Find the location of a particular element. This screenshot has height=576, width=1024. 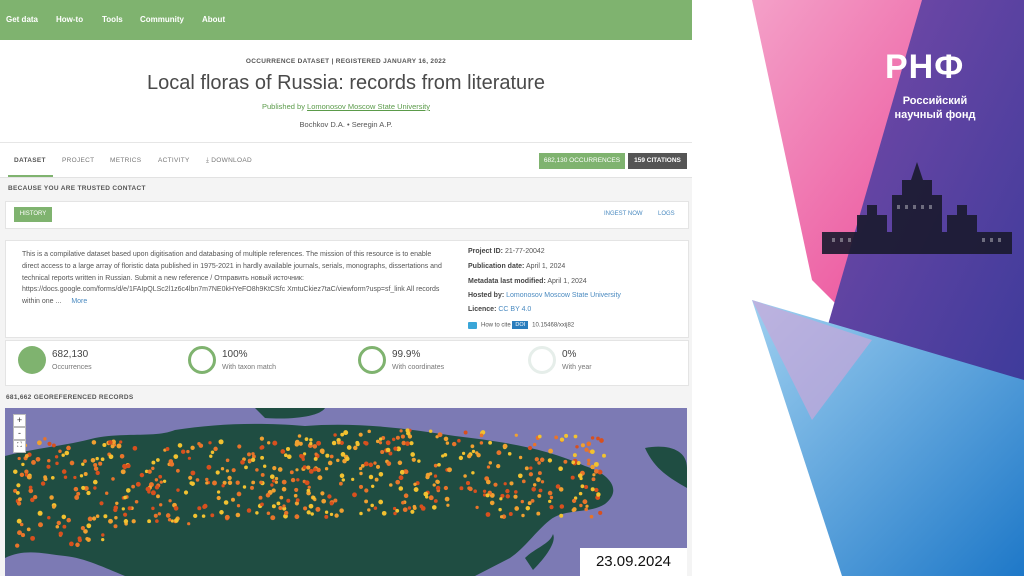

stat-occurrences-value: 682,130 is located at coordinates (70, 354).